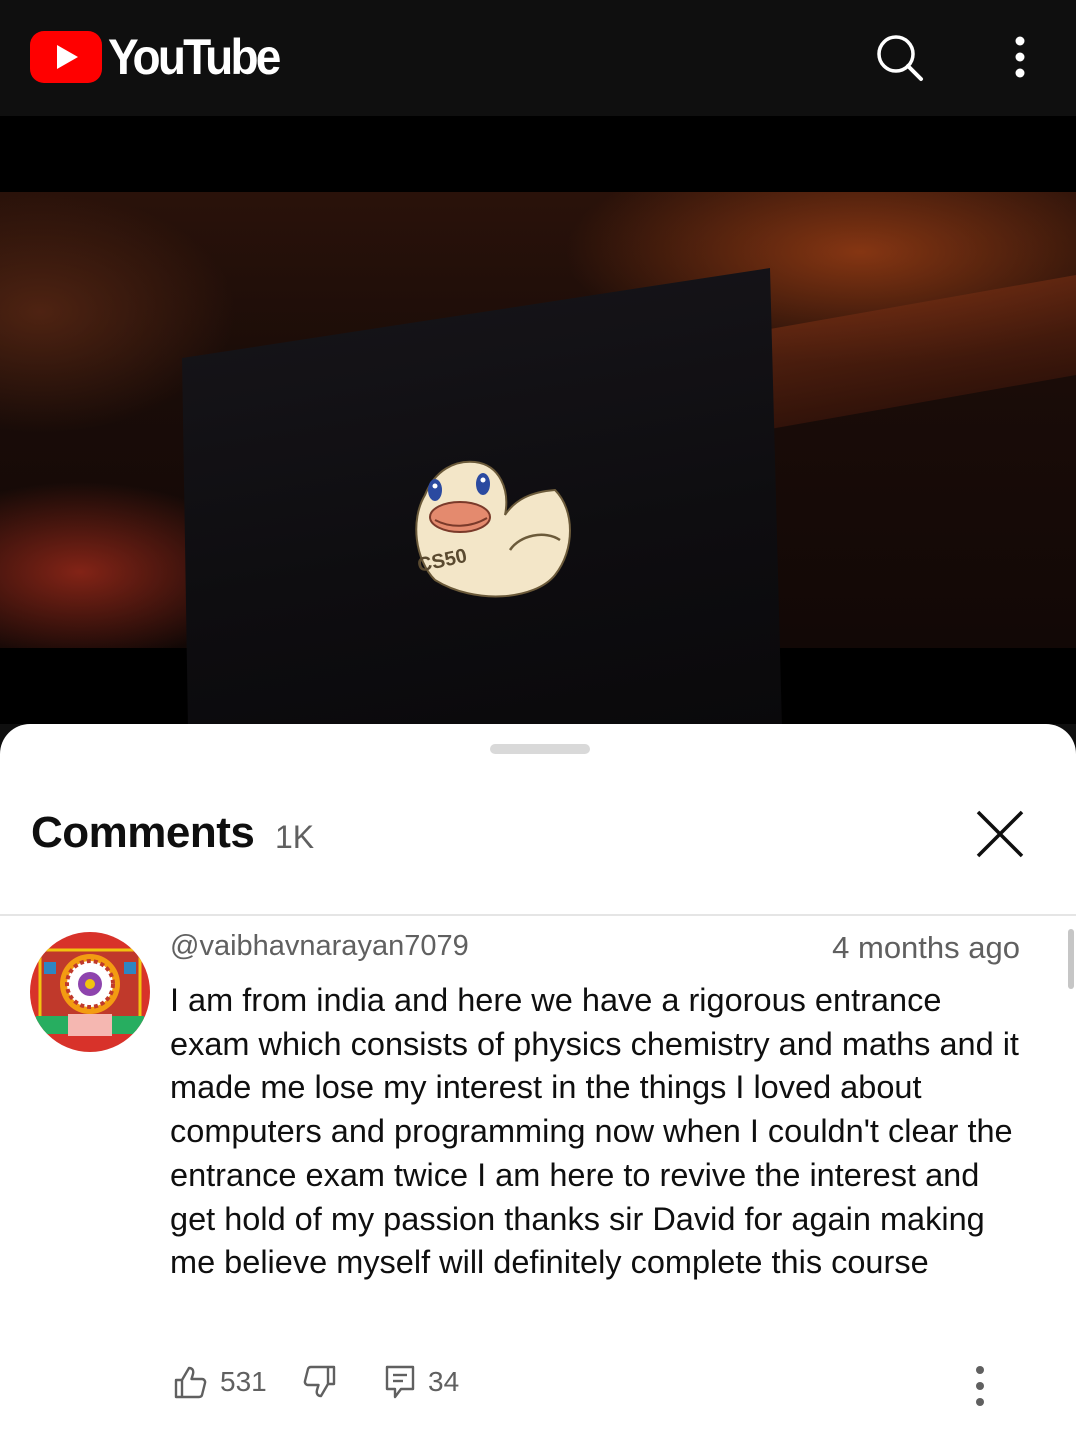  Describe the element at coordinates (538, 1389) in the screenshot. I see `comment-actions: 531 34` at that location.